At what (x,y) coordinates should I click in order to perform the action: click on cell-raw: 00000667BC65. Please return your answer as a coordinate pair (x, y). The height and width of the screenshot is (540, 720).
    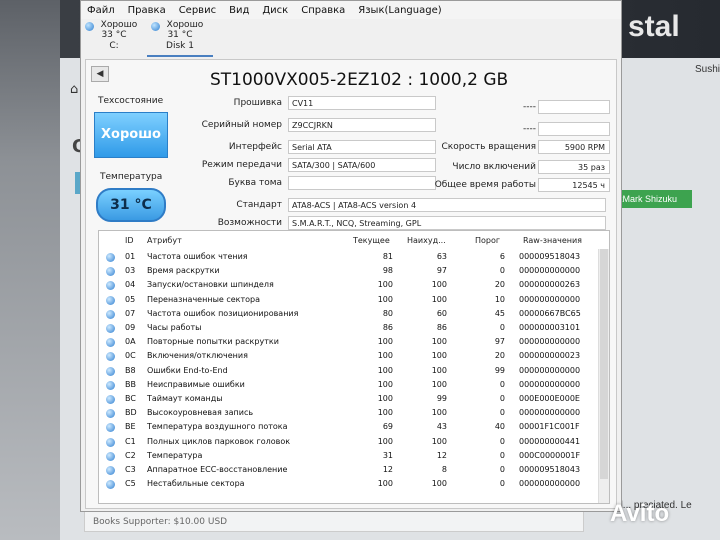
    Looking at the image, I should click on (550, 313).